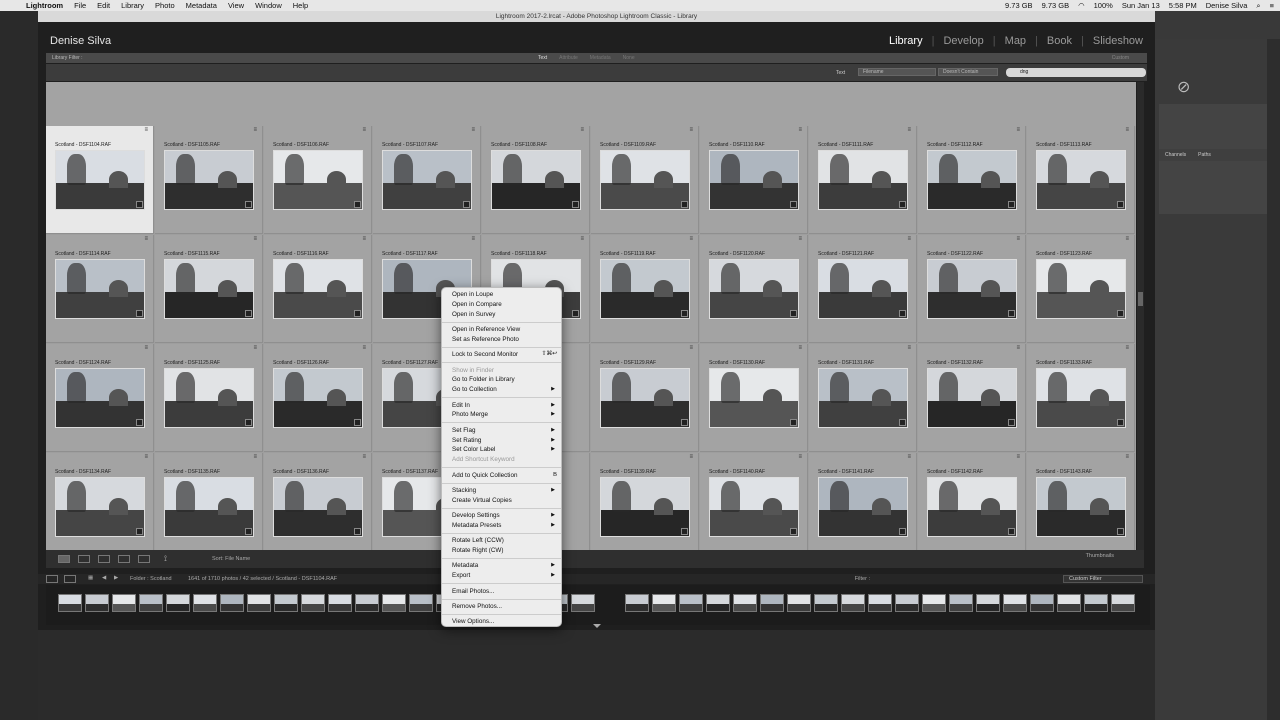 The height and width of the screenshot is (720, 1280). Describe the element at coordinates (1258, 6) in the screenshot. I see `search-icon: ⌕` at that location.